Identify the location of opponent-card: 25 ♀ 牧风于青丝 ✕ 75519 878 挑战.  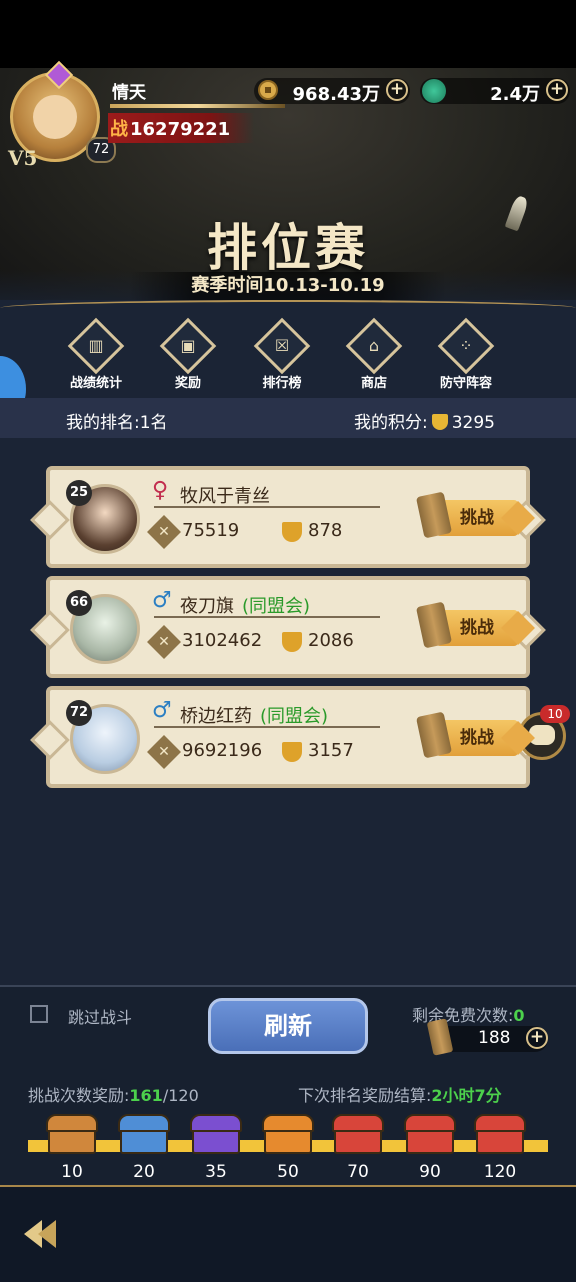
(288, 517).